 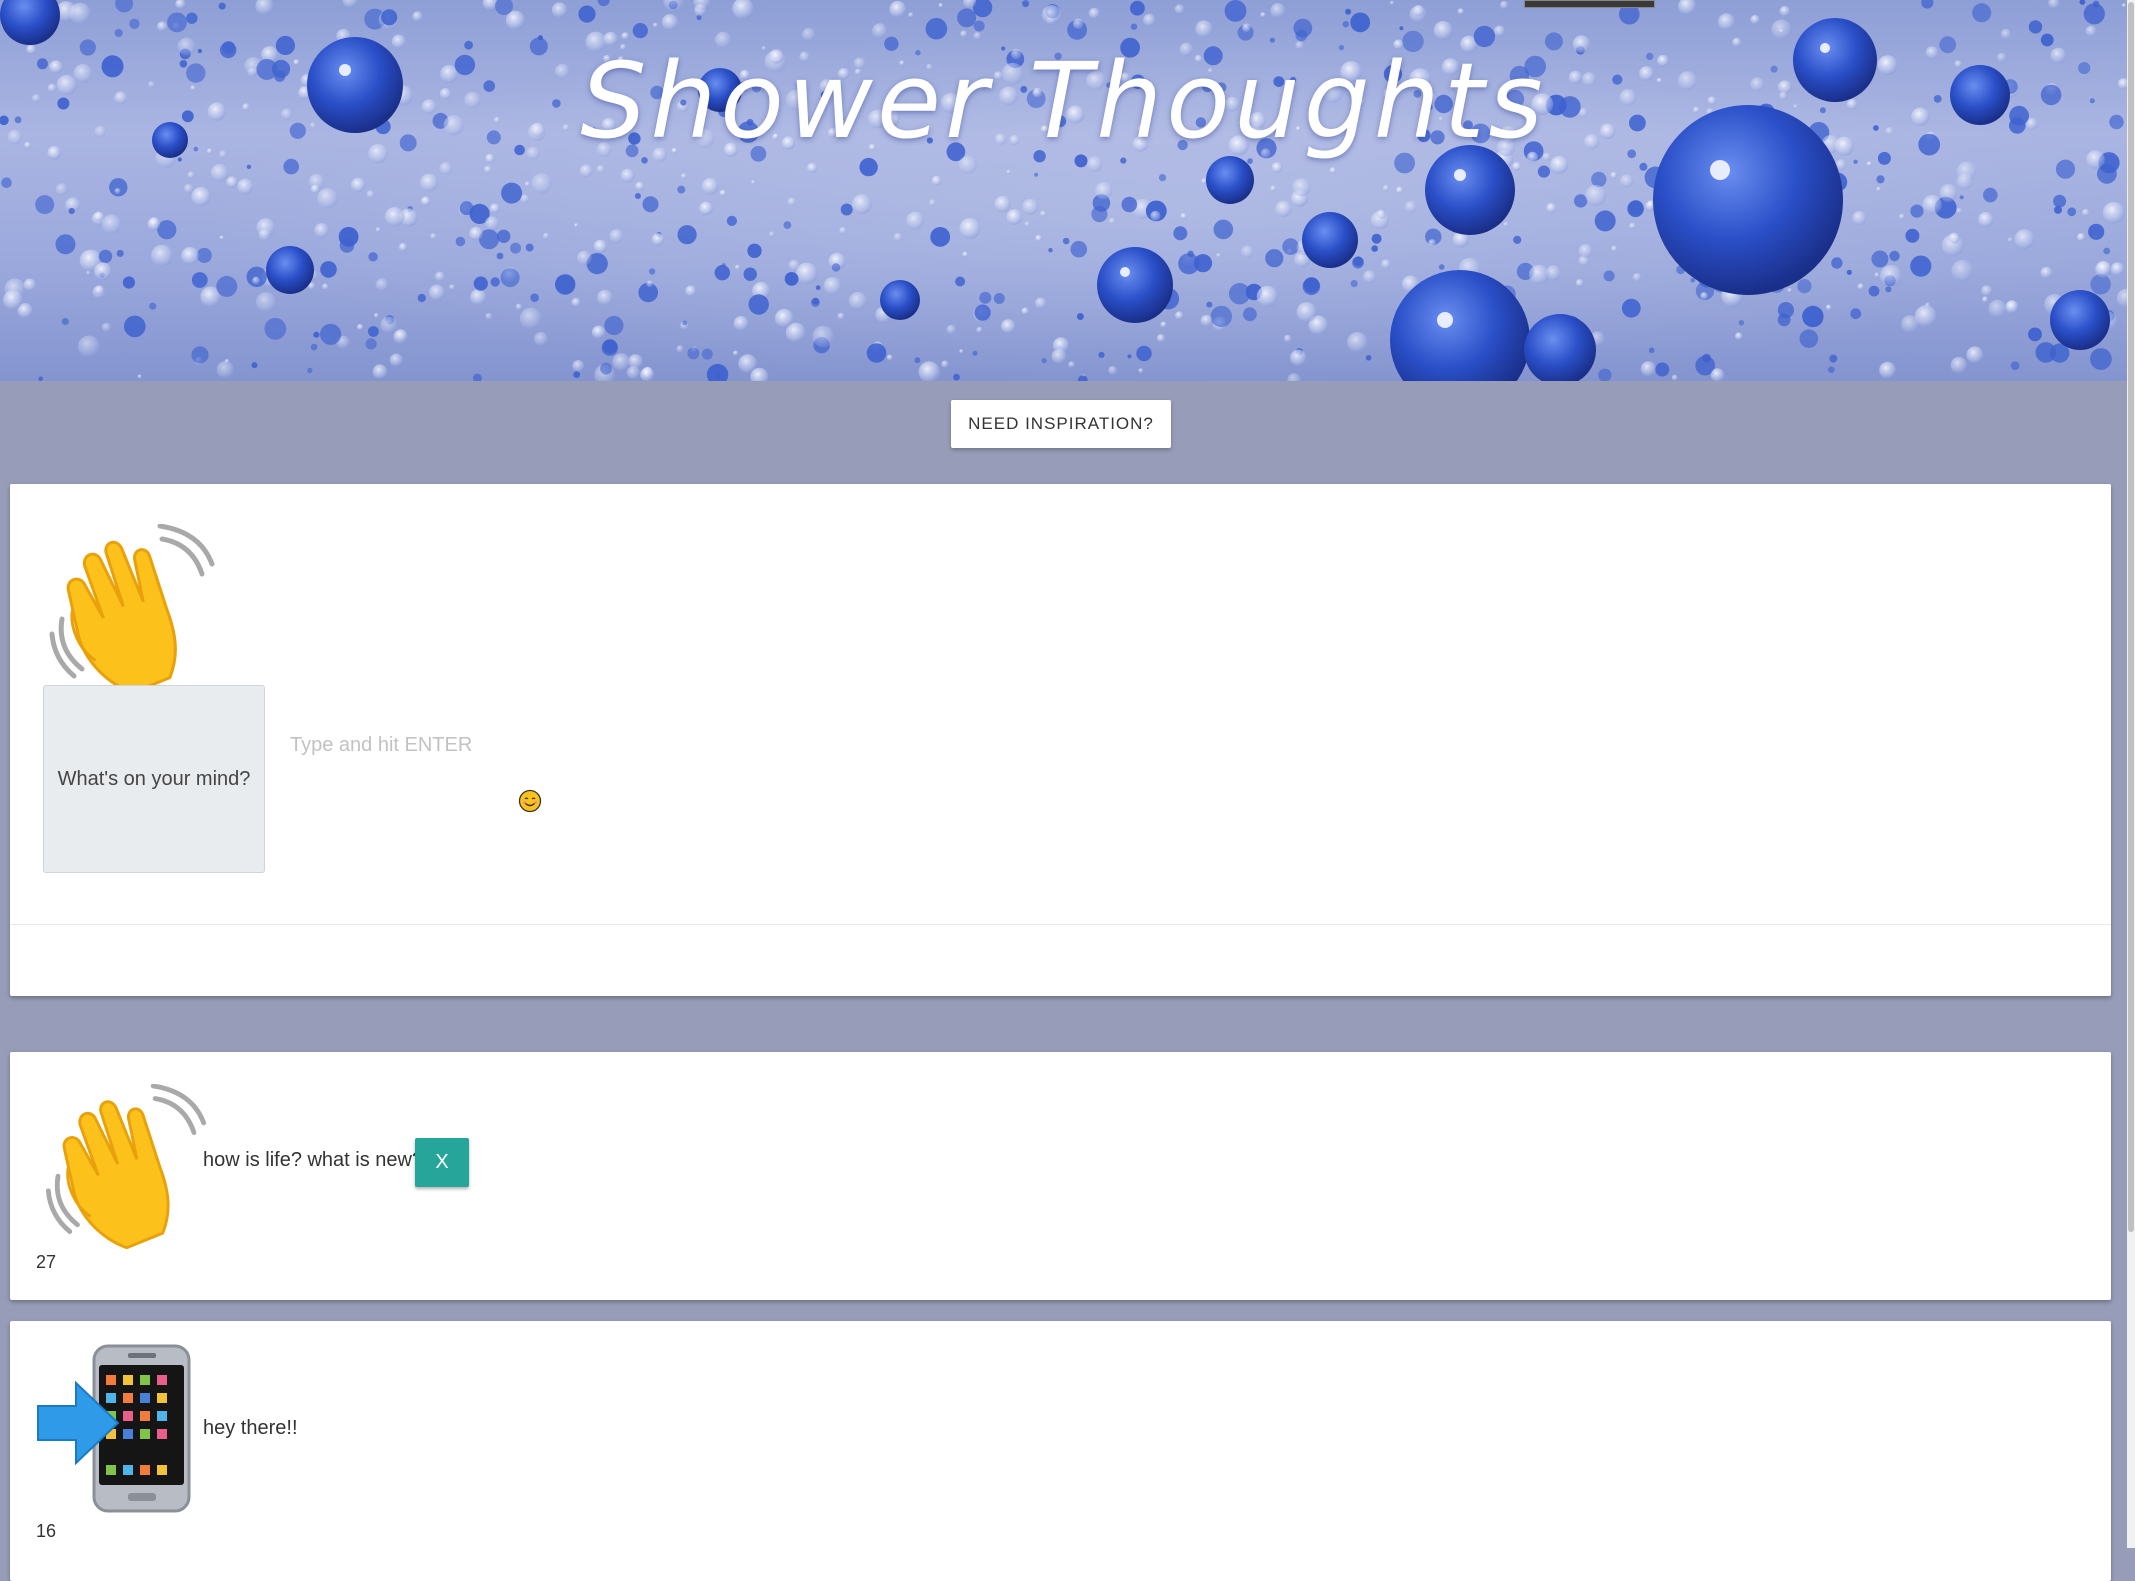 What do you see at coordinates (1060, 924) in the screenshot?
I see `compose-divider` at bounding box center [1060, 924].